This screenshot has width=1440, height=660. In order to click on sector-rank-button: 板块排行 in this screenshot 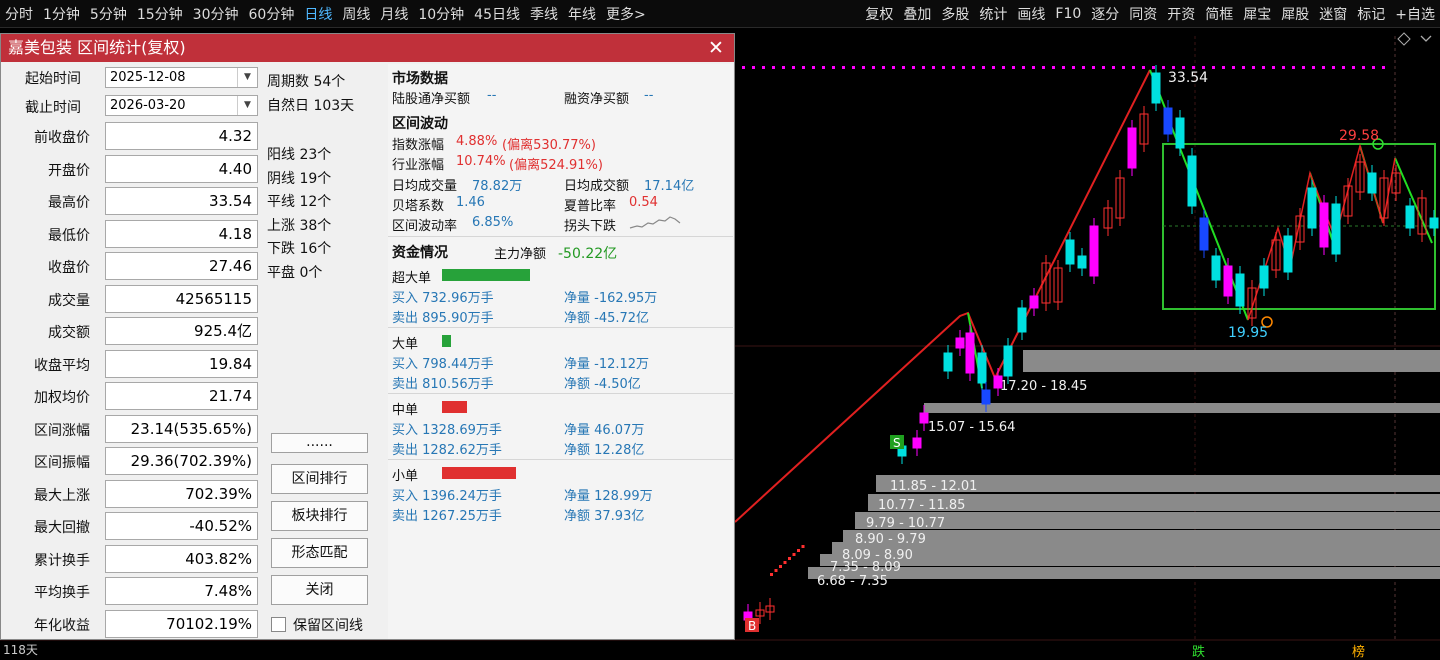, I will do `click(319, 516)`.